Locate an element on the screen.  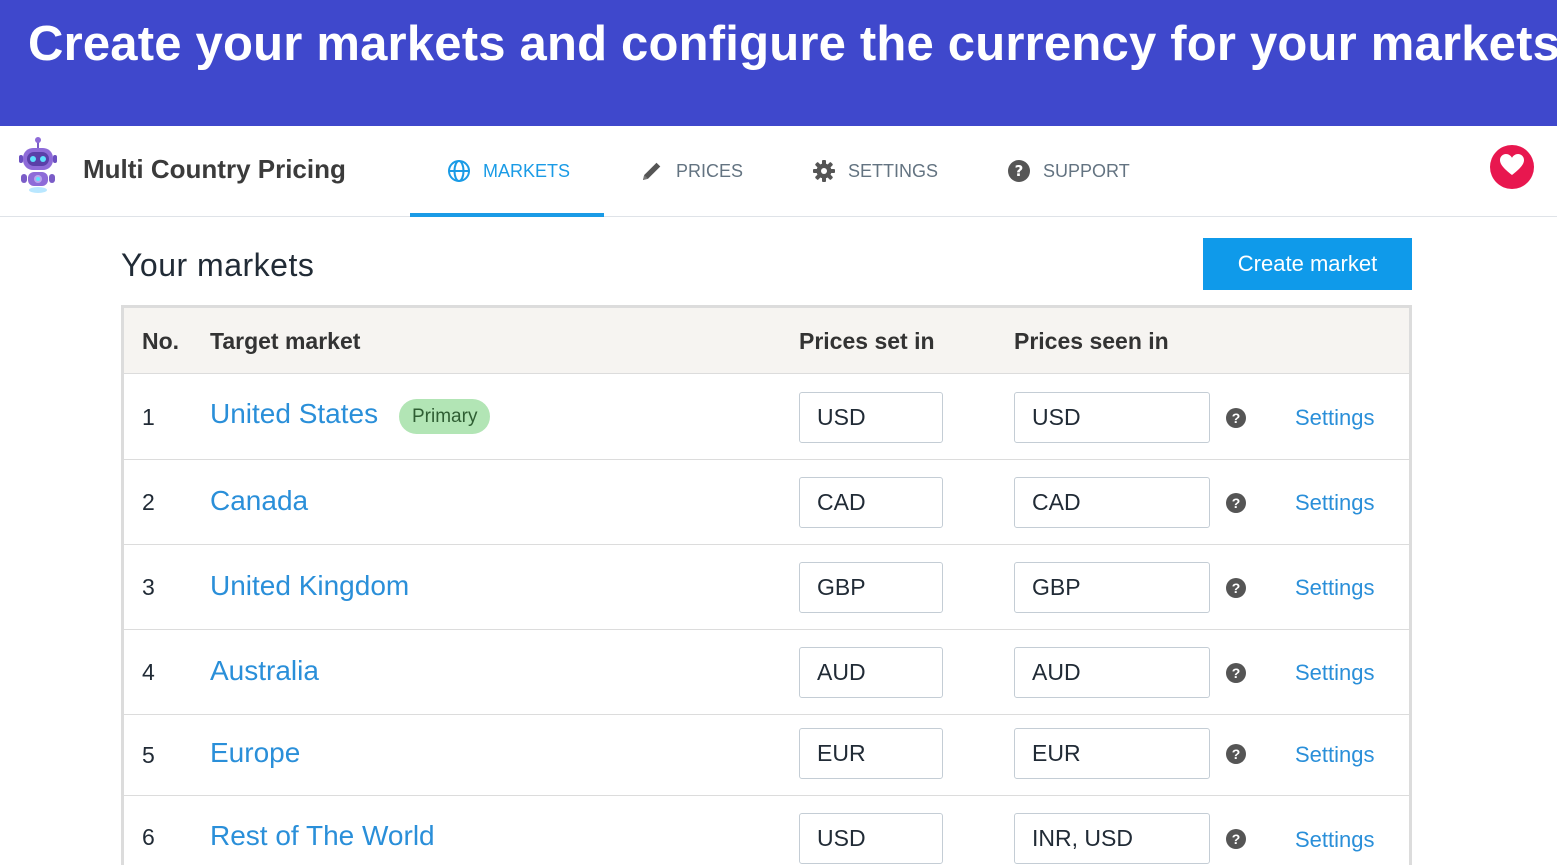
market-link: Canada is located at coordinates (259, 501).